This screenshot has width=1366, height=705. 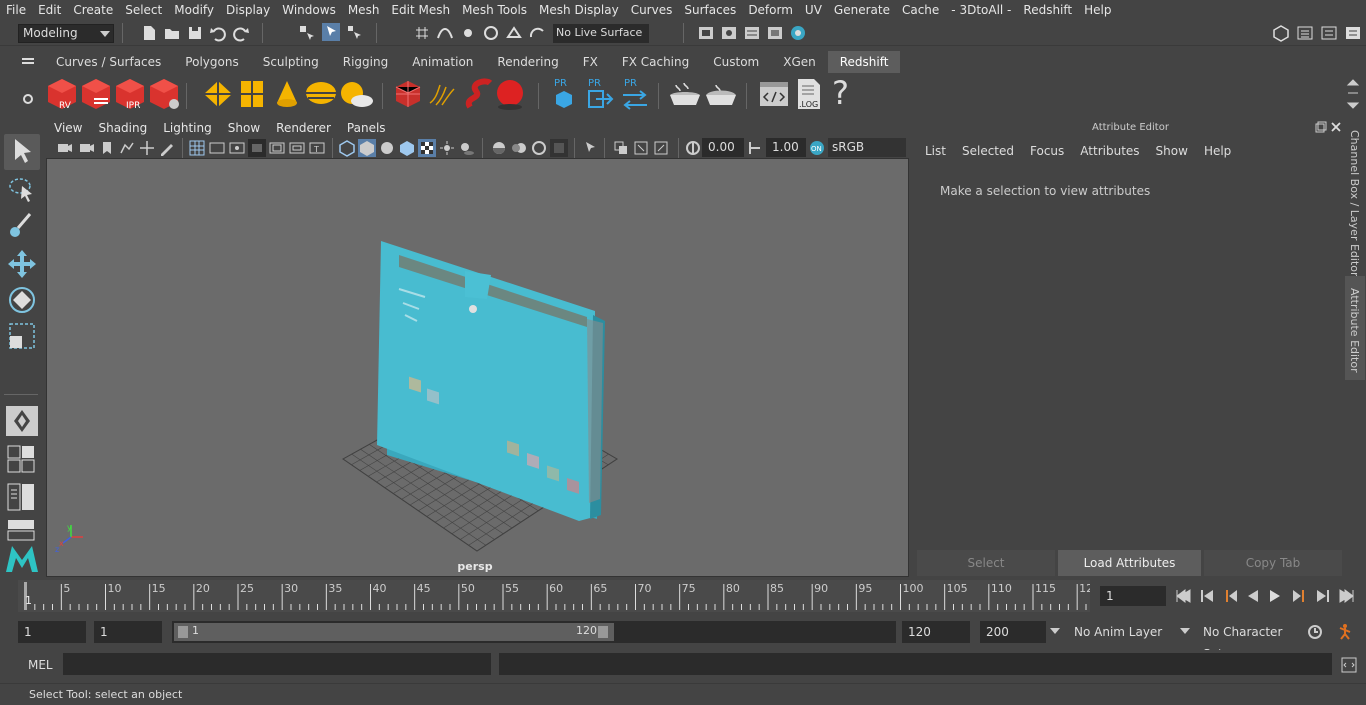 What do you see at coordinates (809, 94) in the screenshot?
I see `redshift-log-icon: .LOG` at bounding box center [809, 94].